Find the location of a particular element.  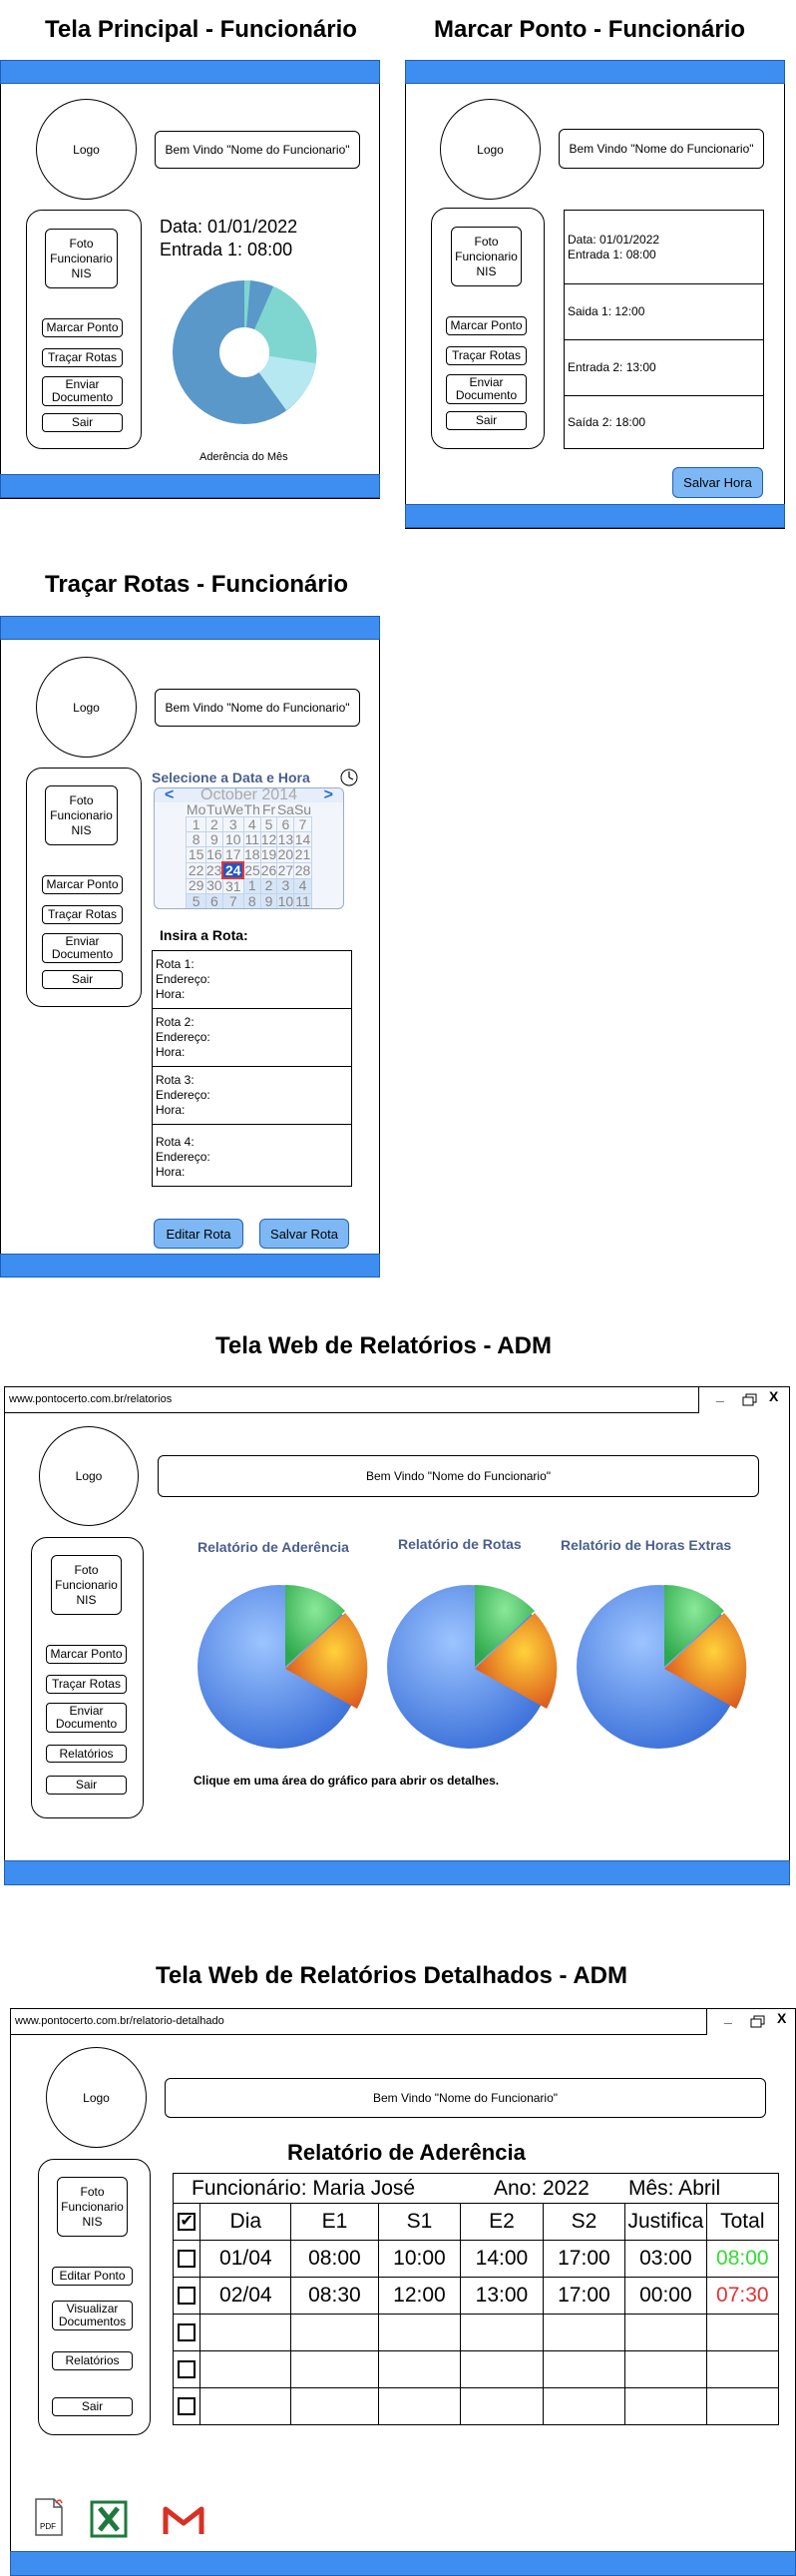

prev-month-button: < is located at coordinates (169, 796).